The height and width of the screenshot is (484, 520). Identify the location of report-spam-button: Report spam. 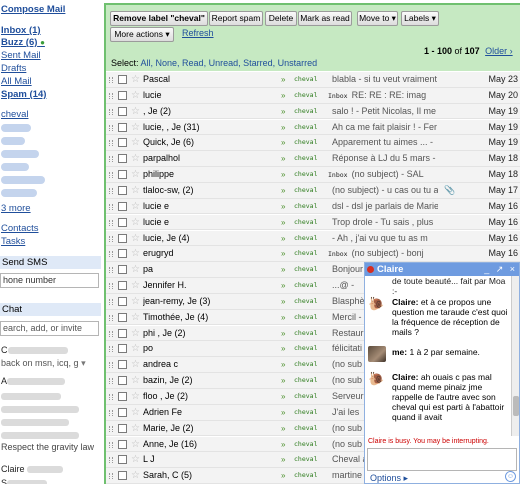
(236, 18).